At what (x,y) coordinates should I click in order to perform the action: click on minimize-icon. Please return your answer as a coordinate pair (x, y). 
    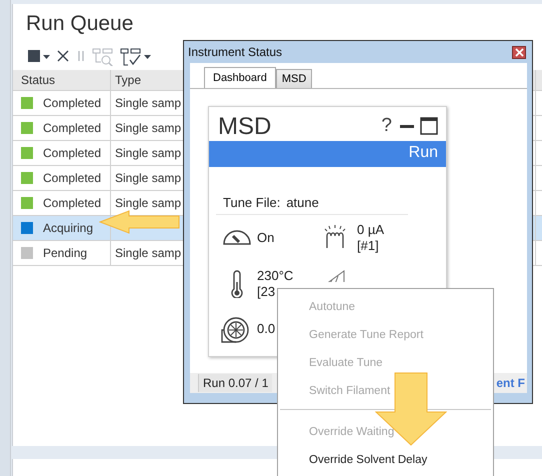
    Looking at the image, I should click on (407, 126).